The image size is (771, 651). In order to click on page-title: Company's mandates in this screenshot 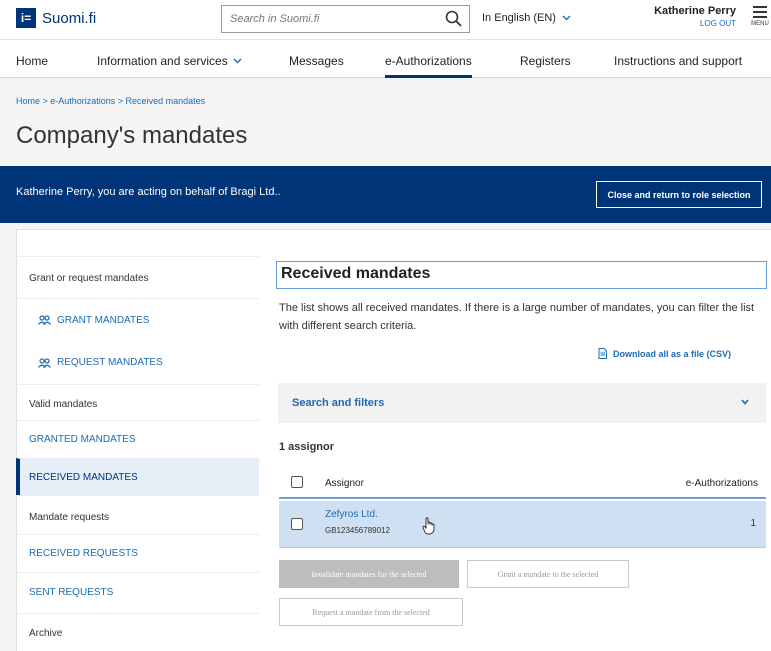, I will do `click(132, 135)`.